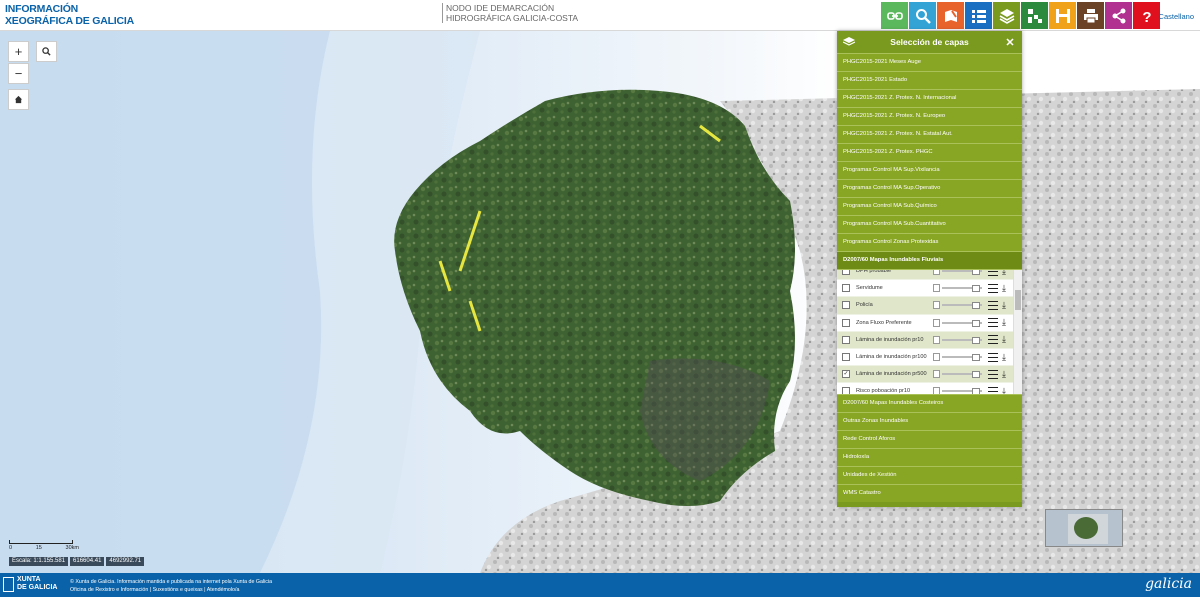 Image resolution: width=1200 pixels, height=597 pixels. Describe the element at coordinates (1018, 300) in the screenshot. I see `scrollbar-thumb` at that location.